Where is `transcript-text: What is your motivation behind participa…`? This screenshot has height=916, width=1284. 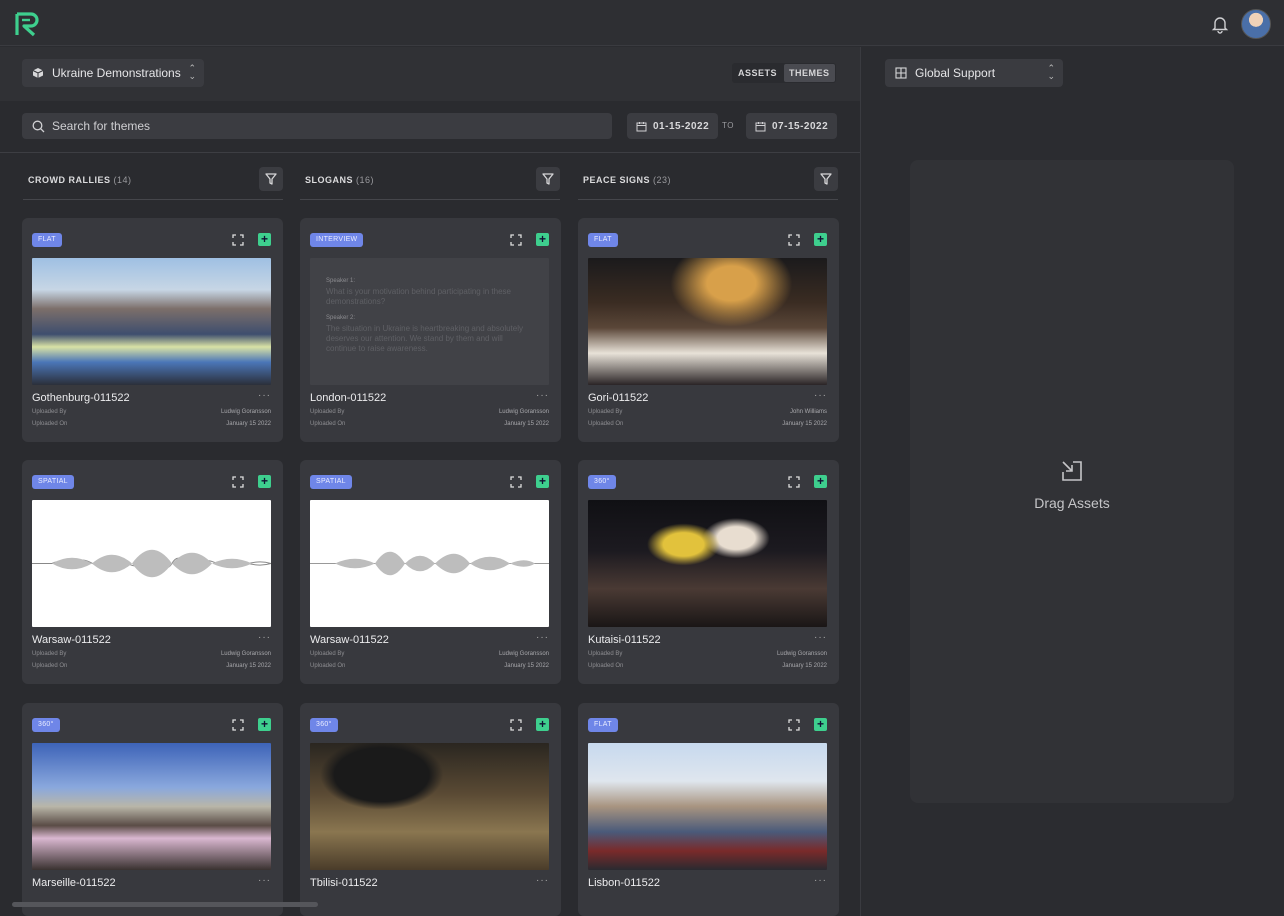
transcript-text: What is your motivation behind participa… is located at coordinates (418, 296).